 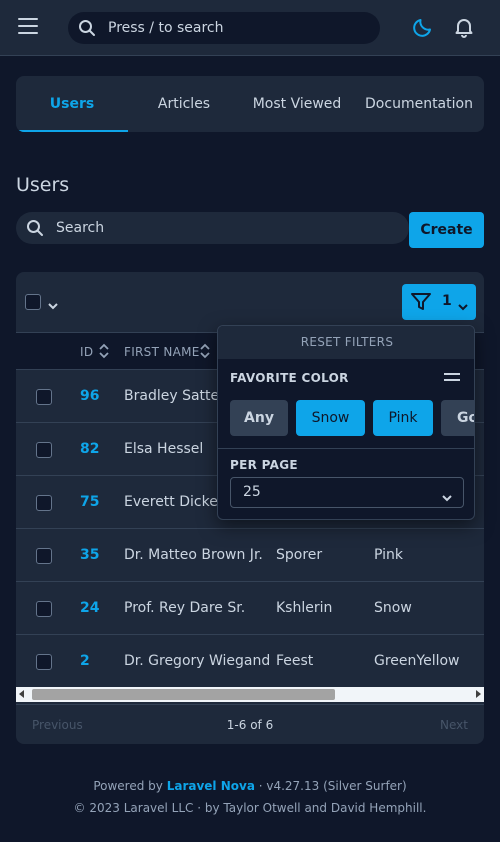 I want to click on row-first-name: Elsa Hessel, so click(x=164, y=449).